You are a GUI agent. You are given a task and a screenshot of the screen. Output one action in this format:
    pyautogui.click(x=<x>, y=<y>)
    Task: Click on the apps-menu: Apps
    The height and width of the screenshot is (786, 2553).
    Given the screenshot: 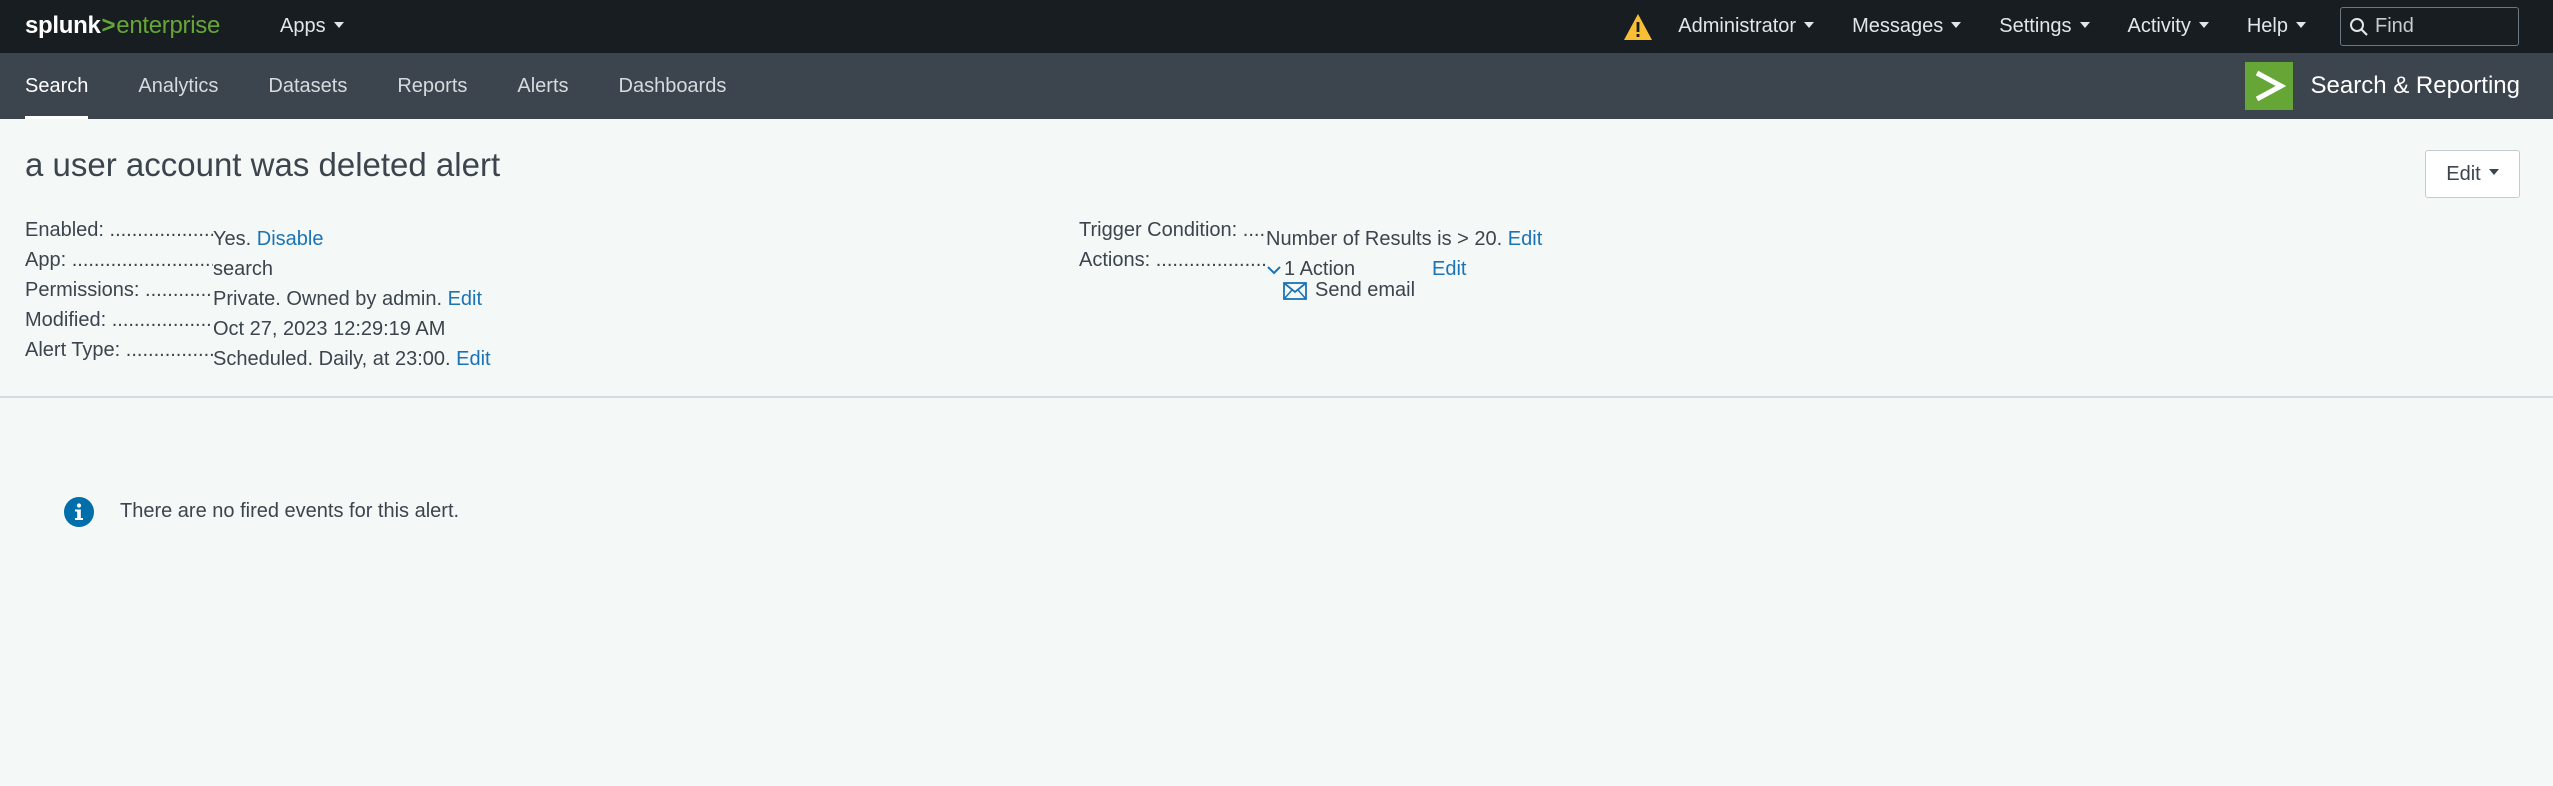 What is the action you would take?
    pyautogui.click(x=312, y=26)
    